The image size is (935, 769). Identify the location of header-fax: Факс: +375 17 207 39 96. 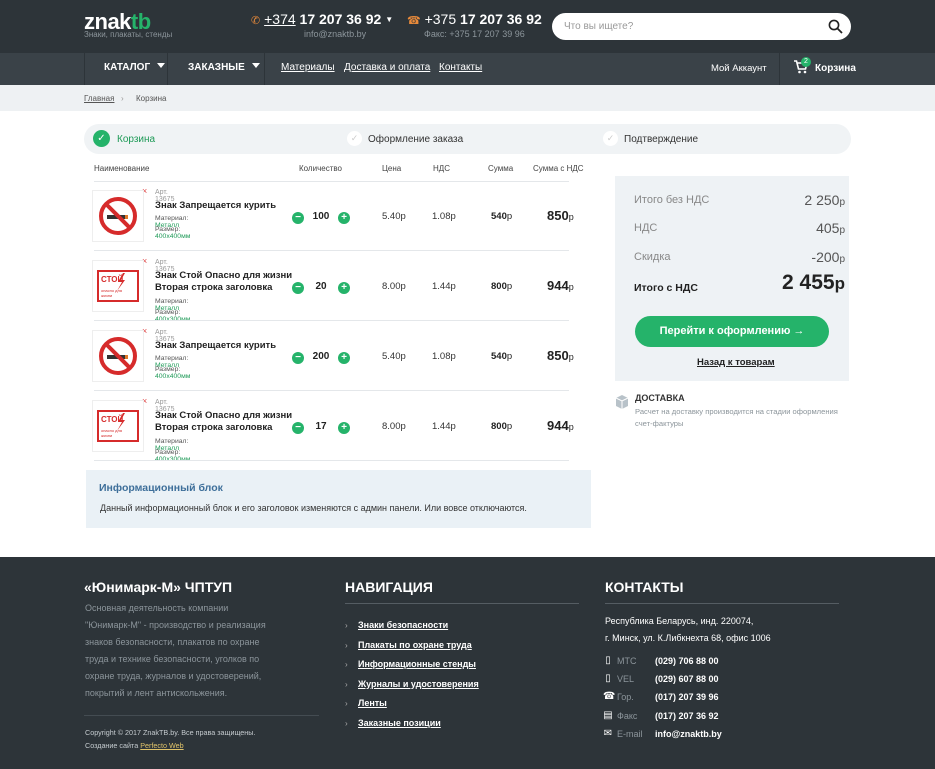
(474, 34).